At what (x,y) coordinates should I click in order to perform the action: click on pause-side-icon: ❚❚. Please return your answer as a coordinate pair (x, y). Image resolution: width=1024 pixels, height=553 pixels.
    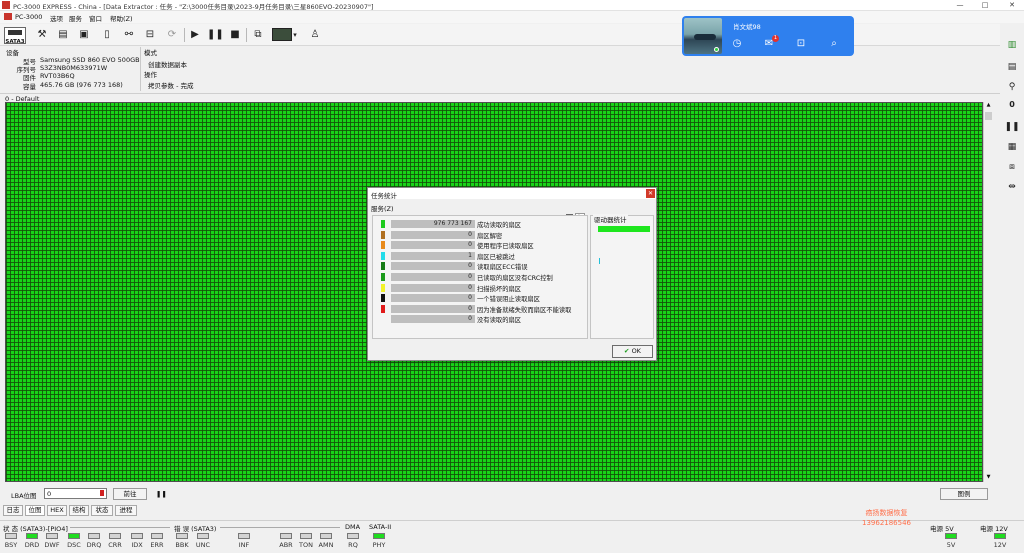
    Looking at the image, I should click on (1012, 129).